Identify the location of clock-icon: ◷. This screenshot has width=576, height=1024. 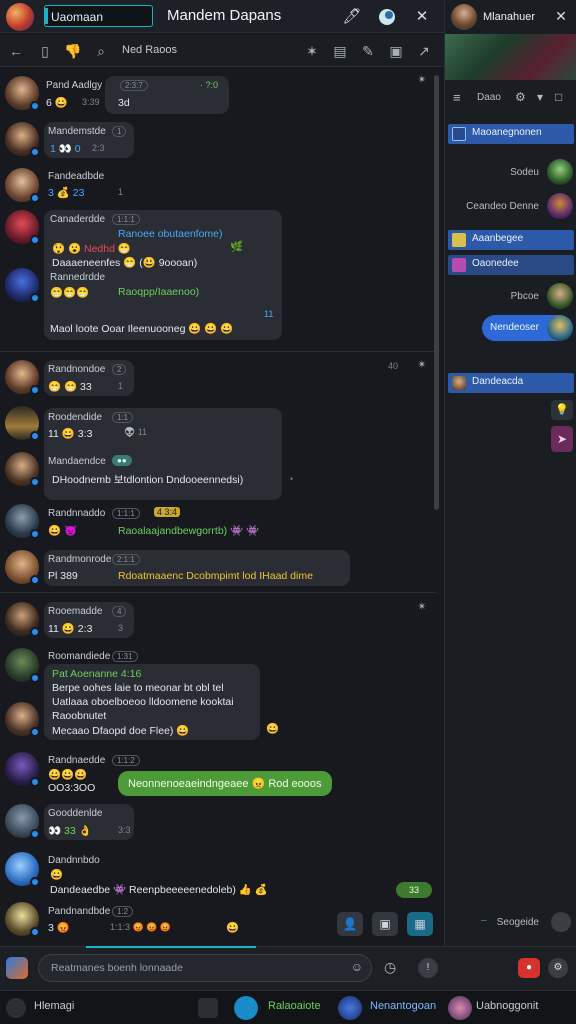
(390, 967).